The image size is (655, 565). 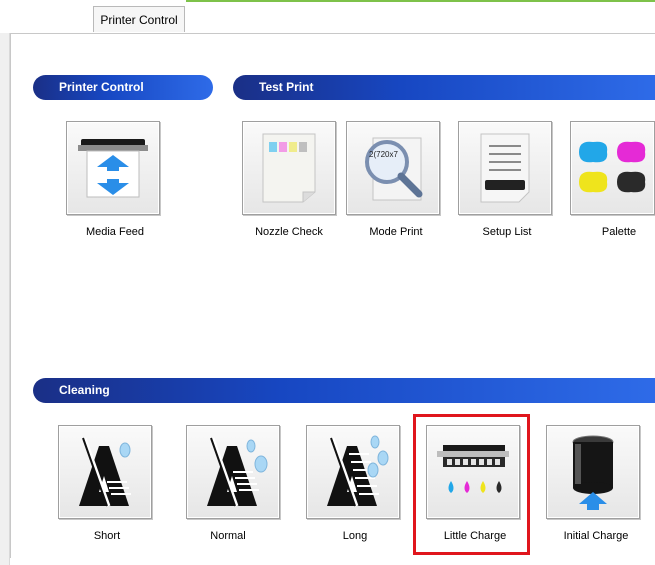 I want to click on short-clean-button, so click(x=105, y=472).